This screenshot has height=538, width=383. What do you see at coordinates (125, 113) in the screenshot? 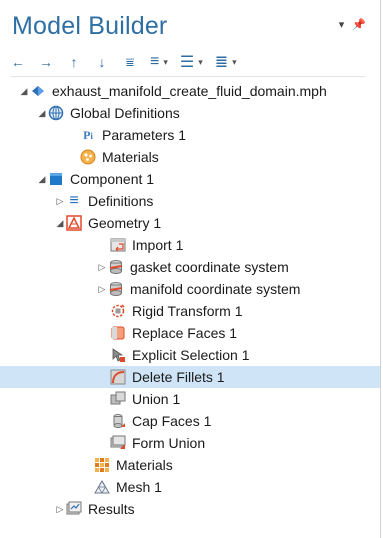
I see `tree-item-label: Global Definitions` at bounding box center [125, 113].